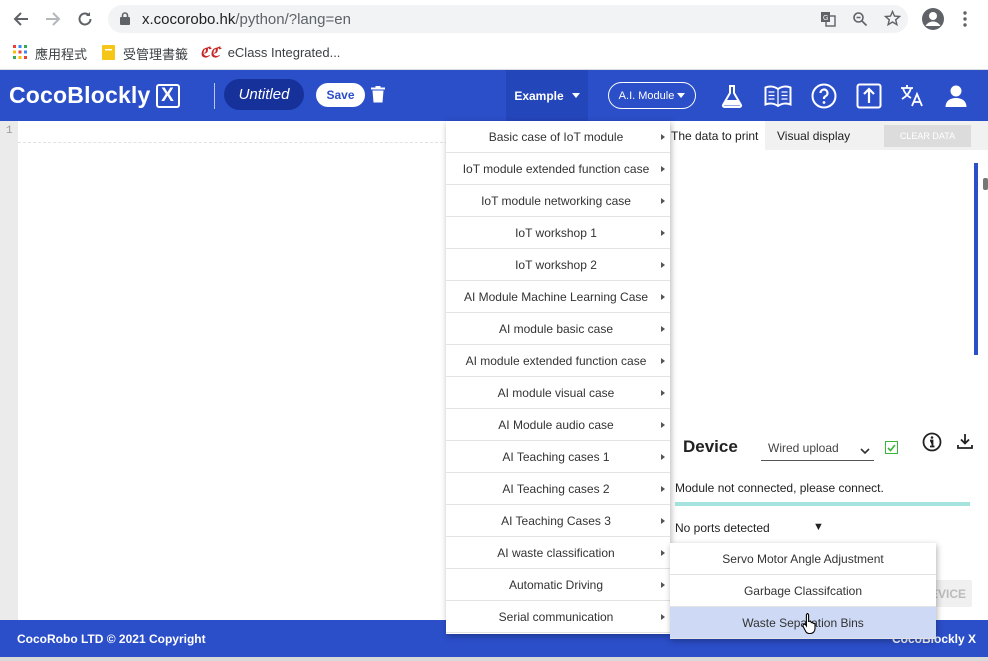 The height and width of the screenshot is (661, 988). I want to click on connection-status: Module not connected, please connect., so click(779, 488).